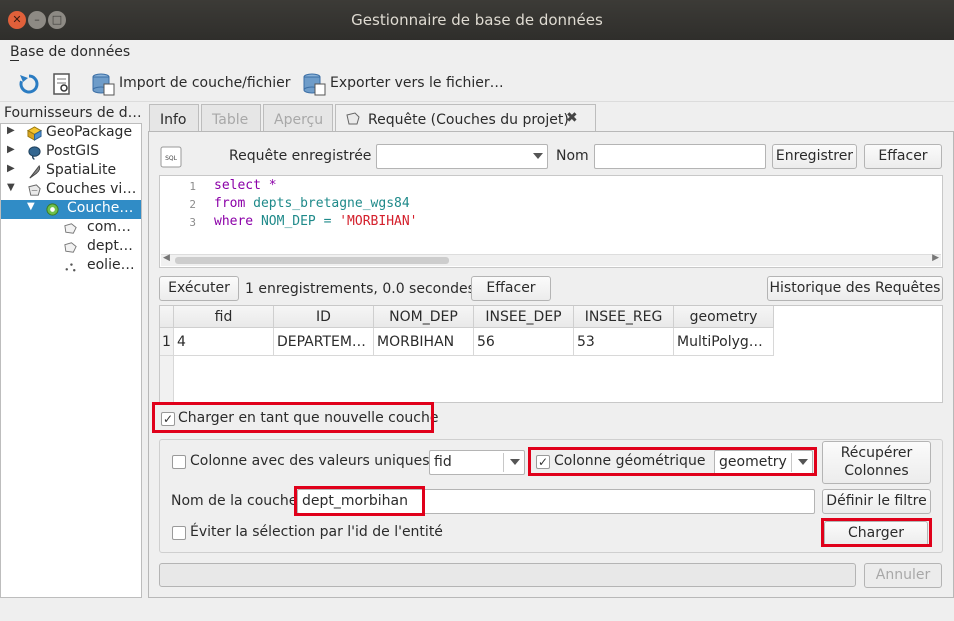 This screenshot has width=954, height=621. What do you see at coordinates (14, 60) in the screenshot?
I see `menu-mnemonic-underline` at bounding box center [14, 60].